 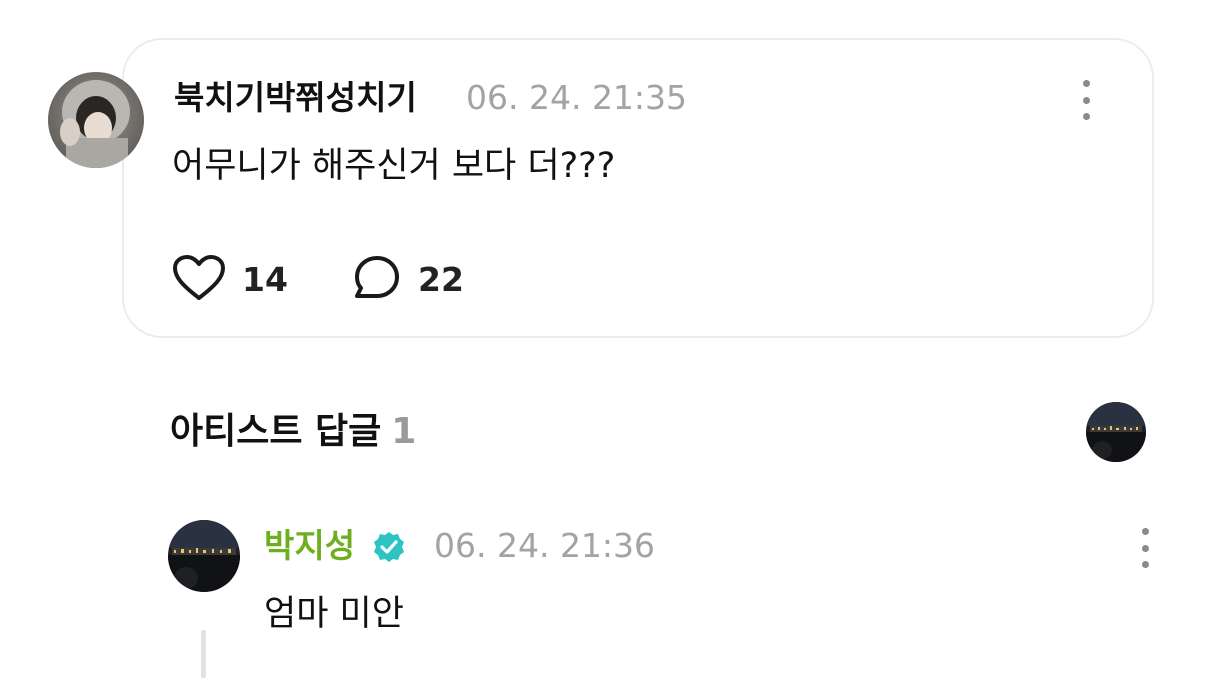 I want to click on speech-bubble-icon, so click(x=377, y=280).